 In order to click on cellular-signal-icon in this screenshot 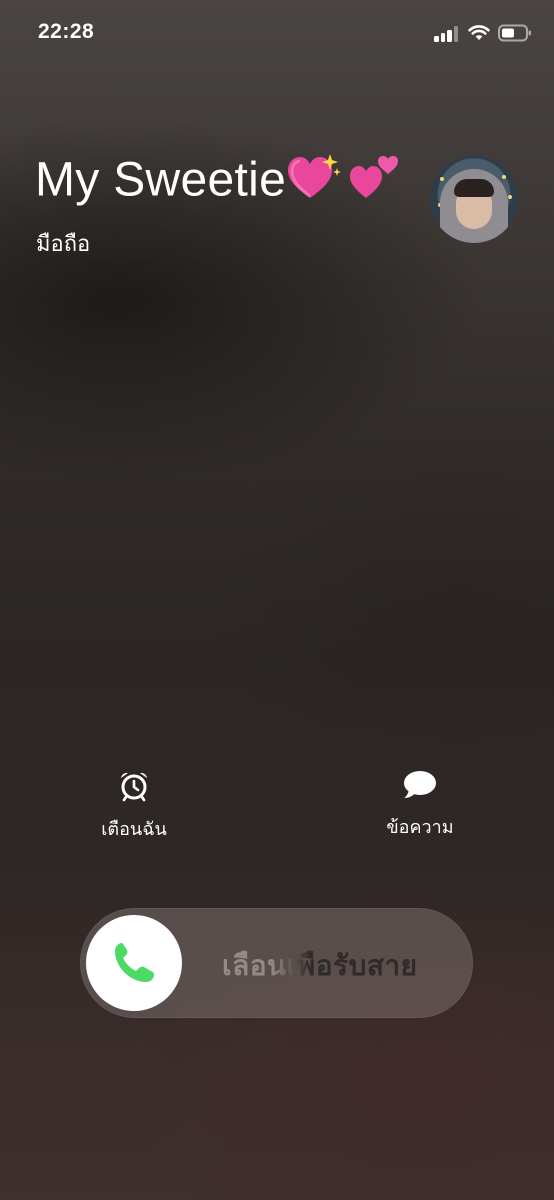, I will do `click(448, 34)`.